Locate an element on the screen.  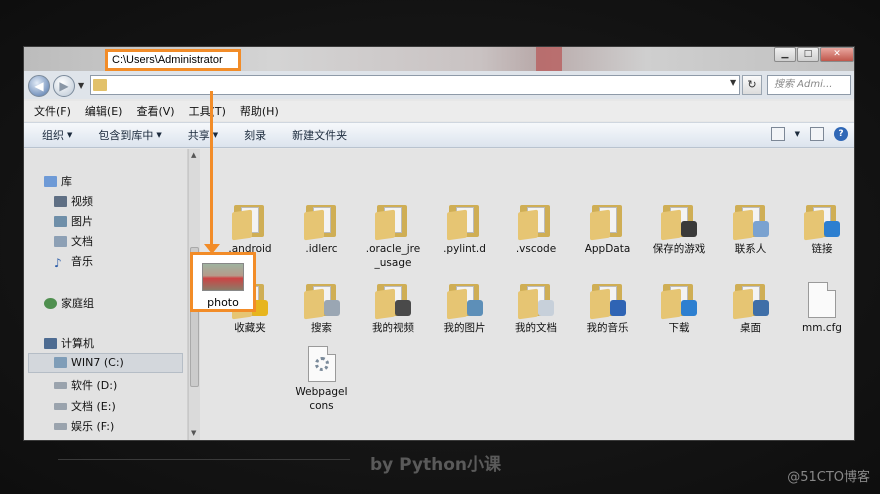
file-item: 我的图片 is located at coordinates (465, 308).